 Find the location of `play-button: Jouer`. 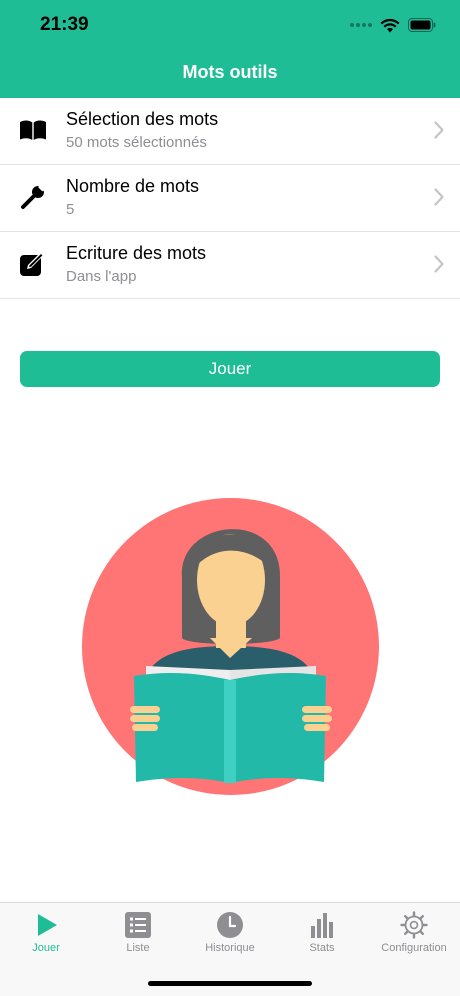

play-button: Jouer is located at coordinates (230, 369).